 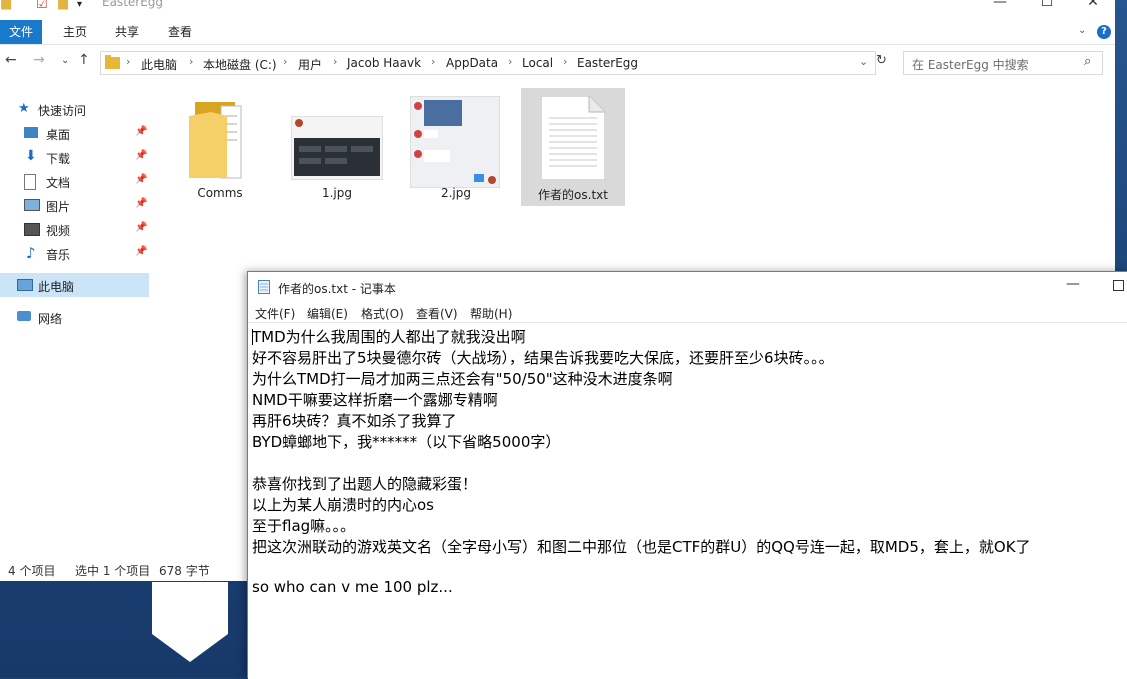 I want to click on tab-view: 查看, so click(x=180, y=32).